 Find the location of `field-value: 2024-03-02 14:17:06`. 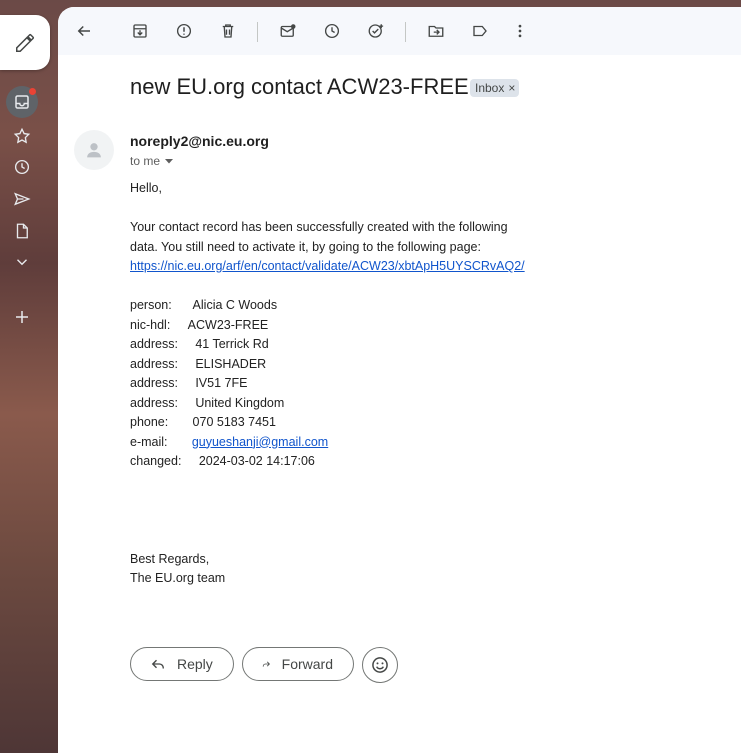

field-value: 2024-03-02 14:17:06 is located at coordinates (256, 461).